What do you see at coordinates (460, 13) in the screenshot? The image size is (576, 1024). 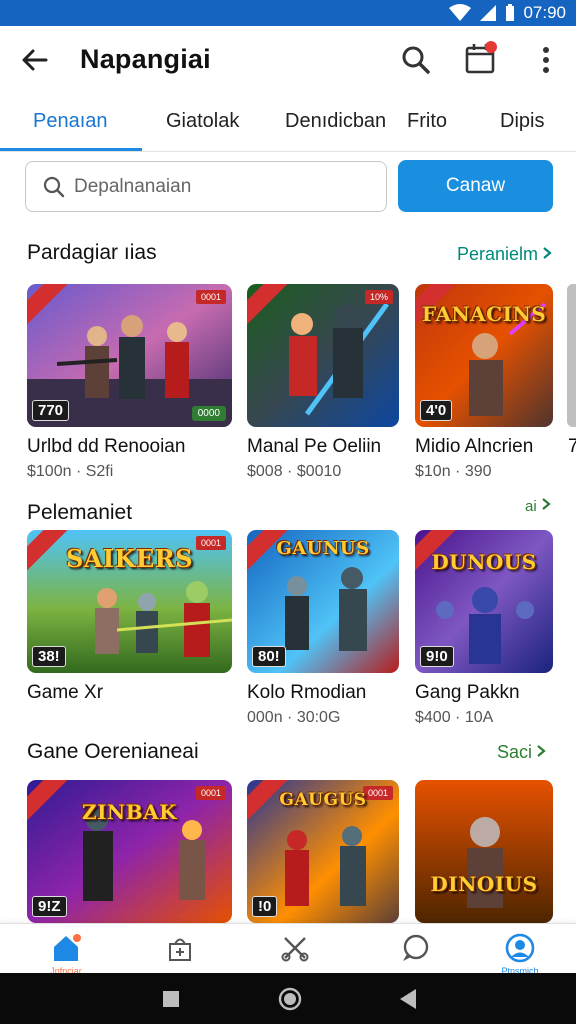 I see `wifi-icon` at bounding box center [460, 13].